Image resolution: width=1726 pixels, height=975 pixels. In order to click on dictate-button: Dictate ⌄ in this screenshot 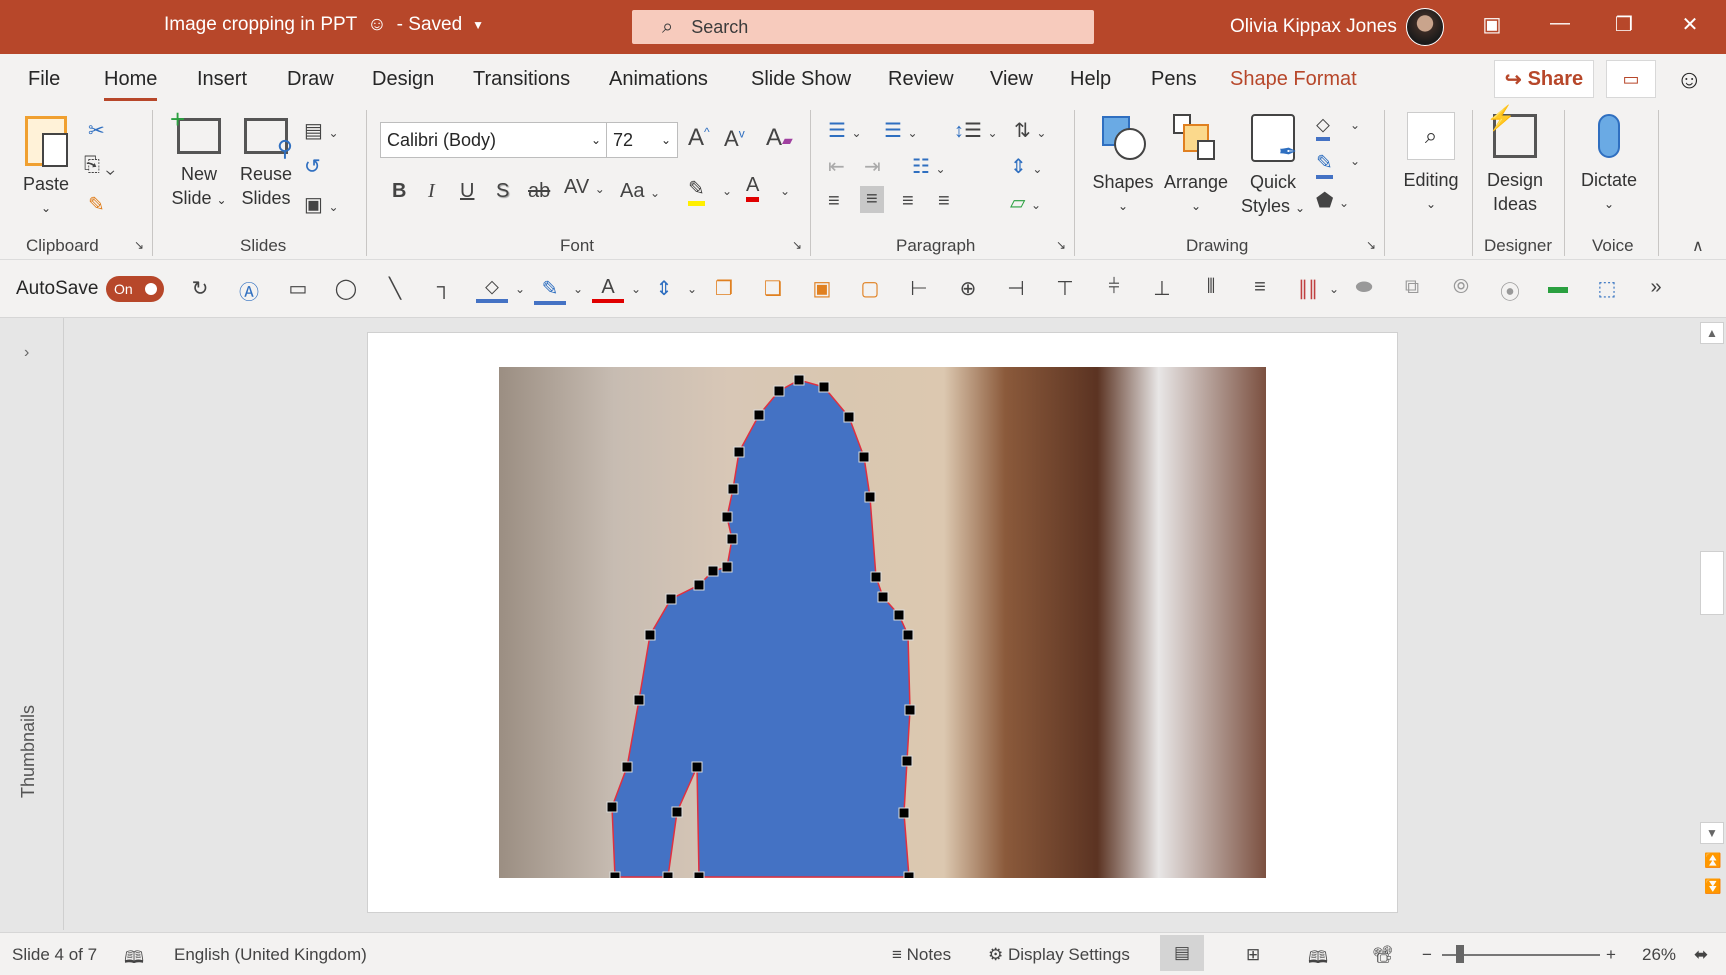, I will do `click(1609, 165)`.